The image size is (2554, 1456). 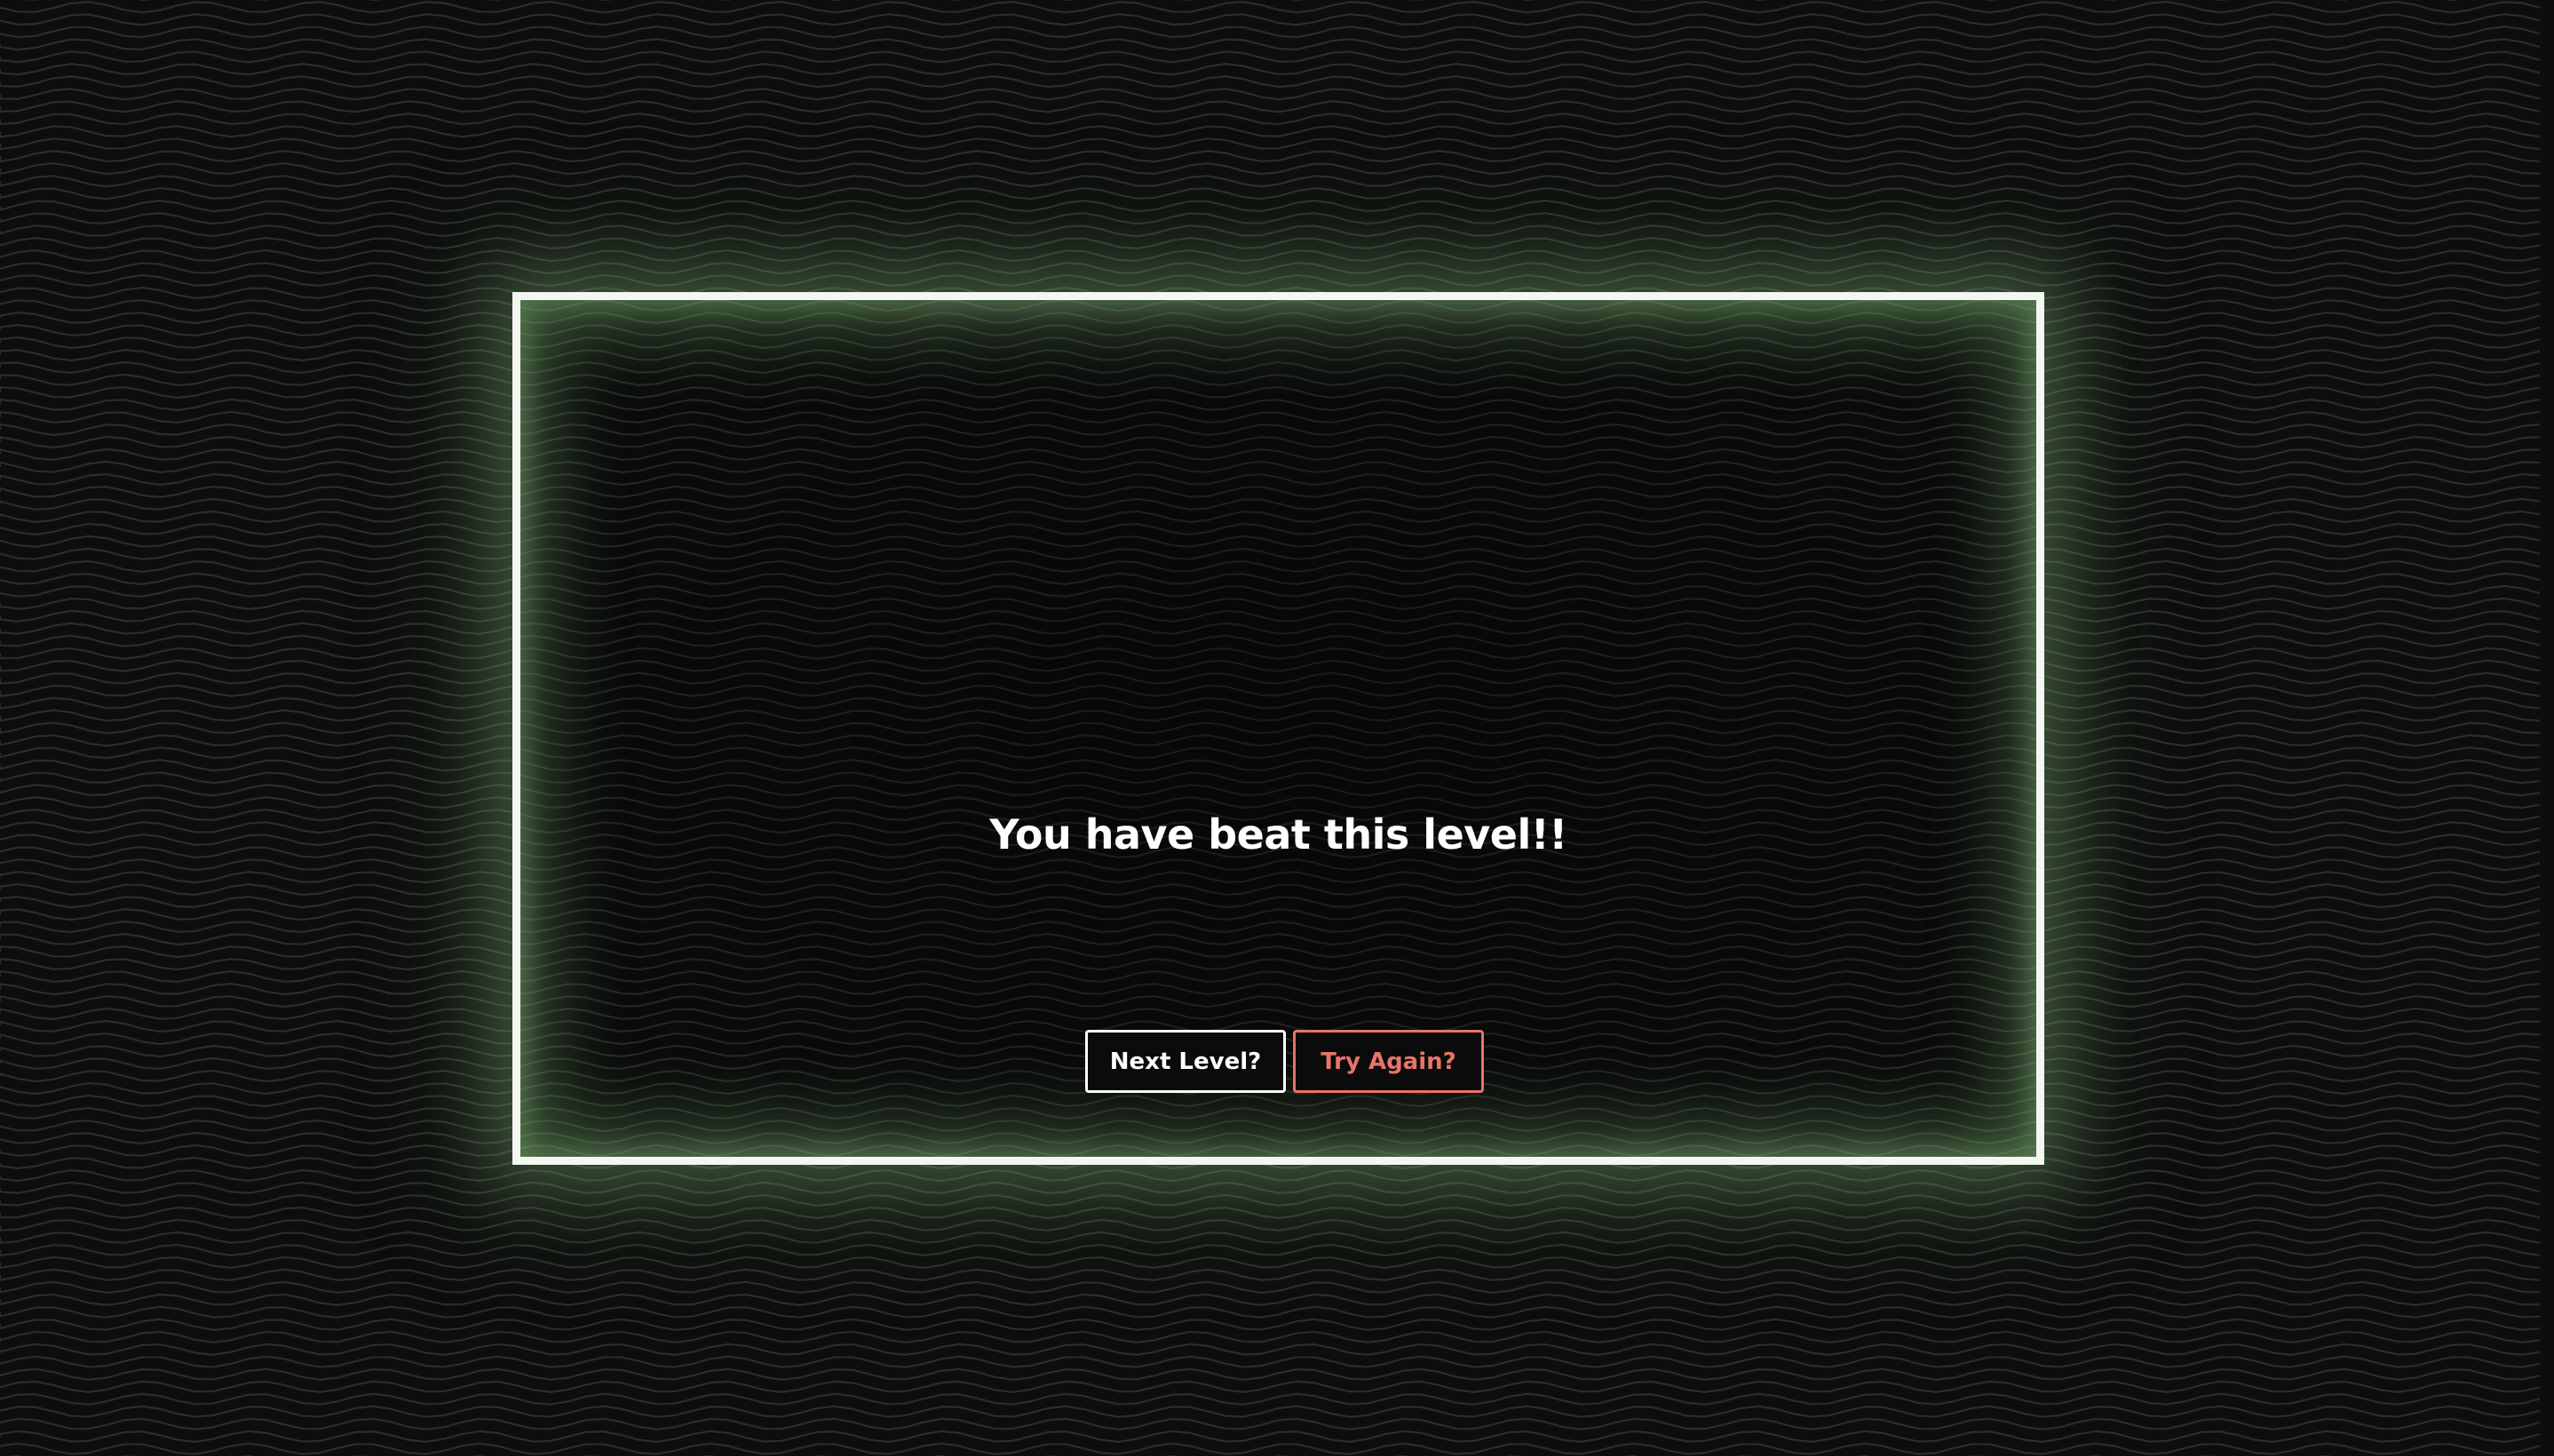 What do you see at coordinates (1186, 1061) in the screenshot?
I see `next-level-button: Next Level?` at bounding box center [1186, 1061].